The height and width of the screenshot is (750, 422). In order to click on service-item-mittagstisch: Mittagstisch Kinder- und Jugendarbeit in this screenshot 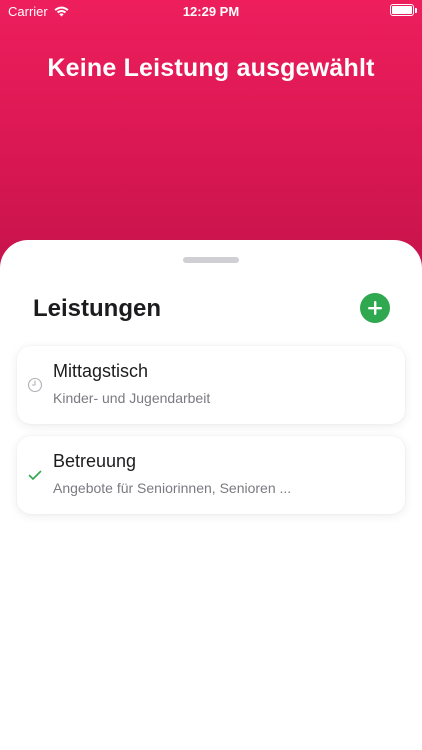, I will do `click(211, 385)`.